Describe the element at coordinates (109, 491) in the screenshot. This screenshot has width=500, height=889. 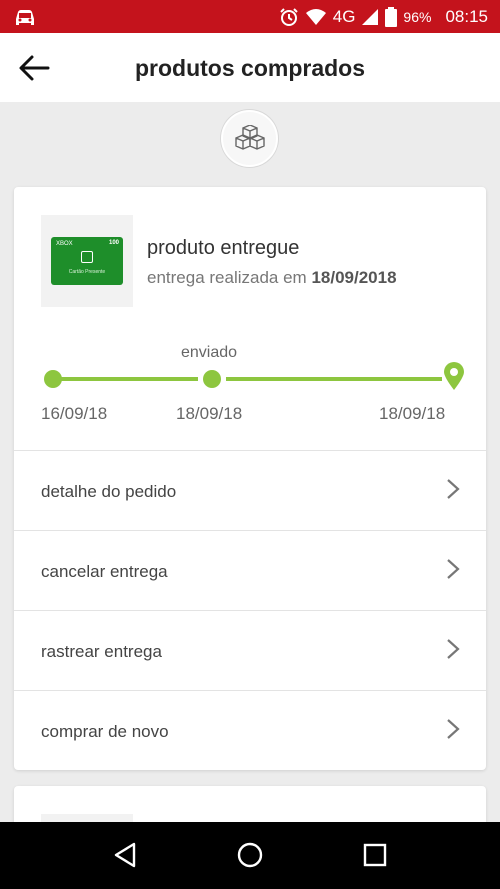
I see `row-label: detalhe do pedido` at that location.